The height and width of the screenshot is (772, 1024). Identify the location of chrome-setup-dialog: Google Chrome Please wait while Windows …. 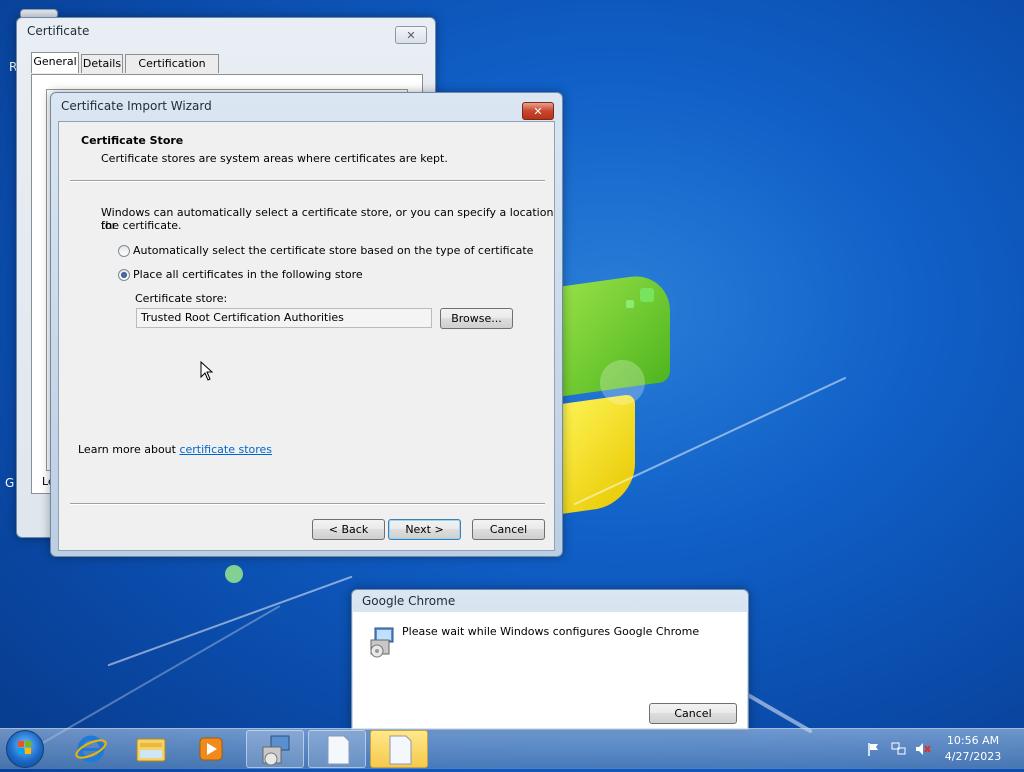
(550, 659).